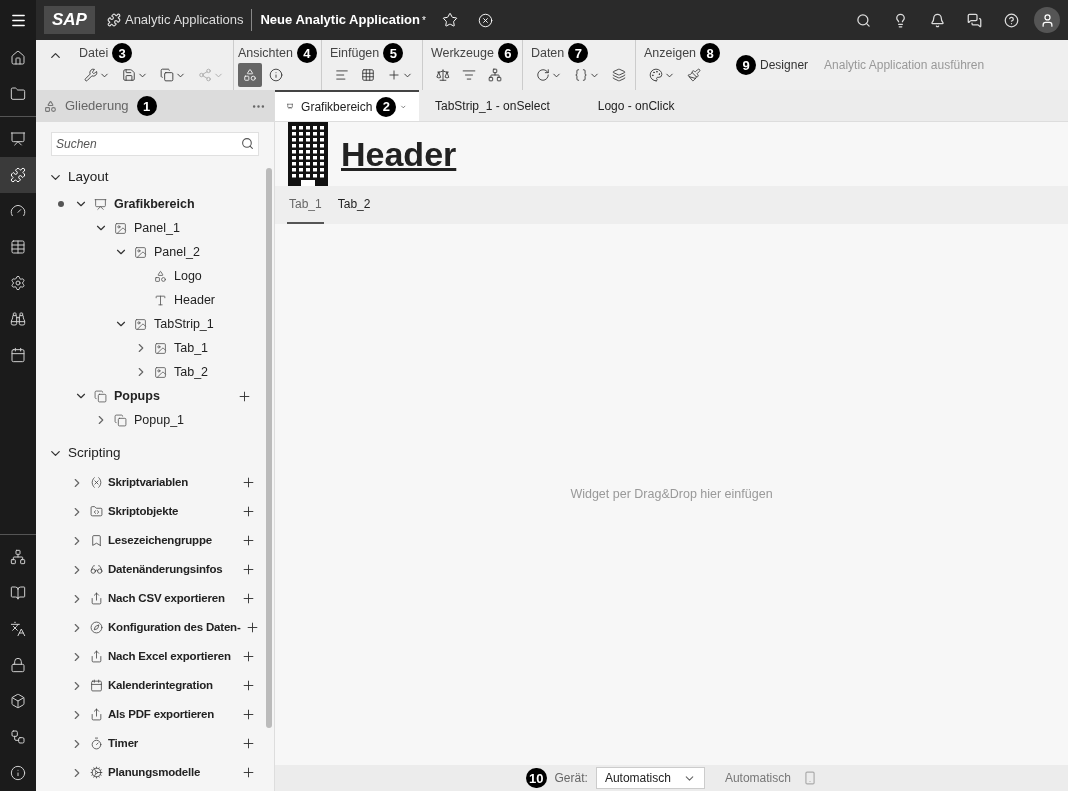  Describe the element at coordinates (1011, 20) in the screenshot. I see `help-icon` at that location.